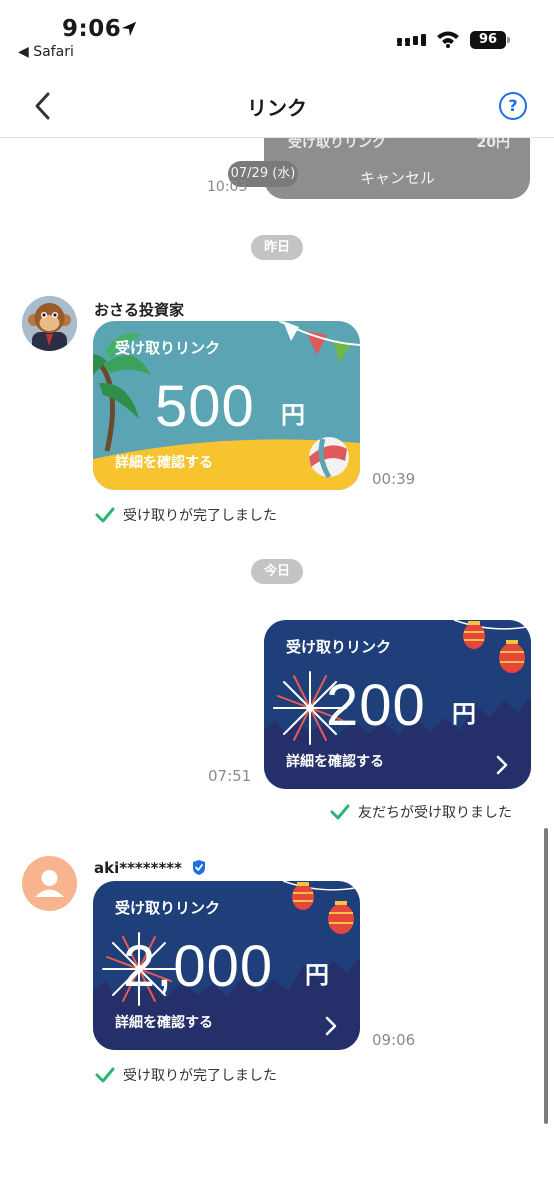 The width and height of the screenshot is (554, 1200). I want to click on sender-name: おさる投資家, so click(139, 310).